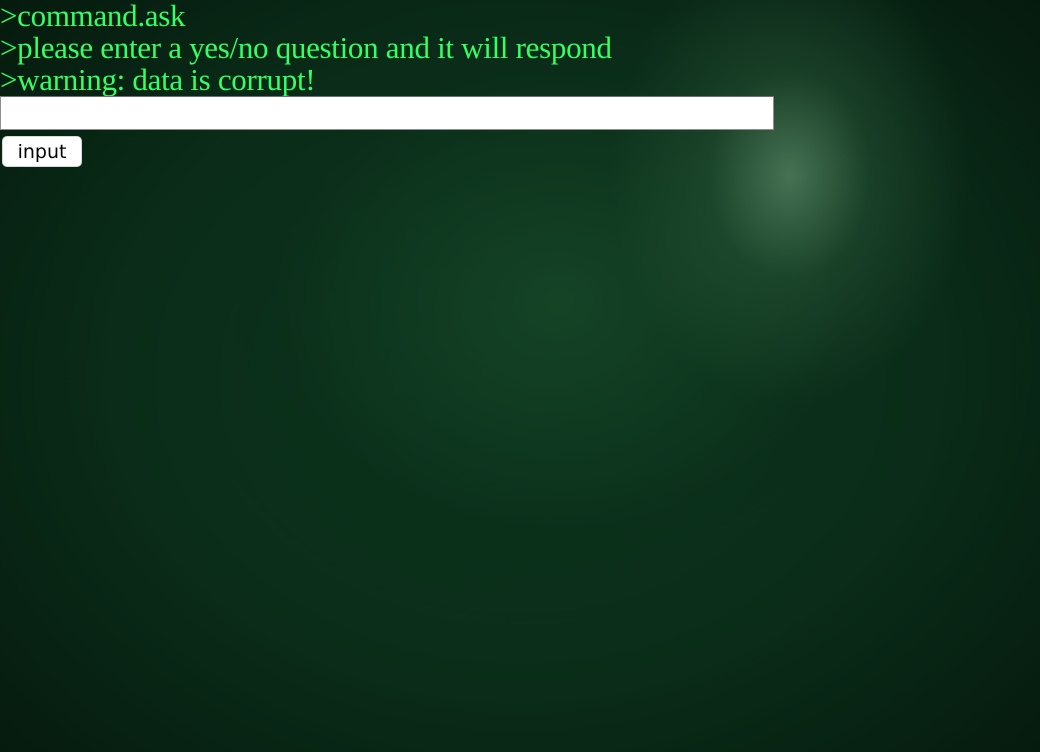 The image size is (1040, 752). Describe the element at coordinates (42, 151) in the screenshot. I see `input-button: input` at that location.